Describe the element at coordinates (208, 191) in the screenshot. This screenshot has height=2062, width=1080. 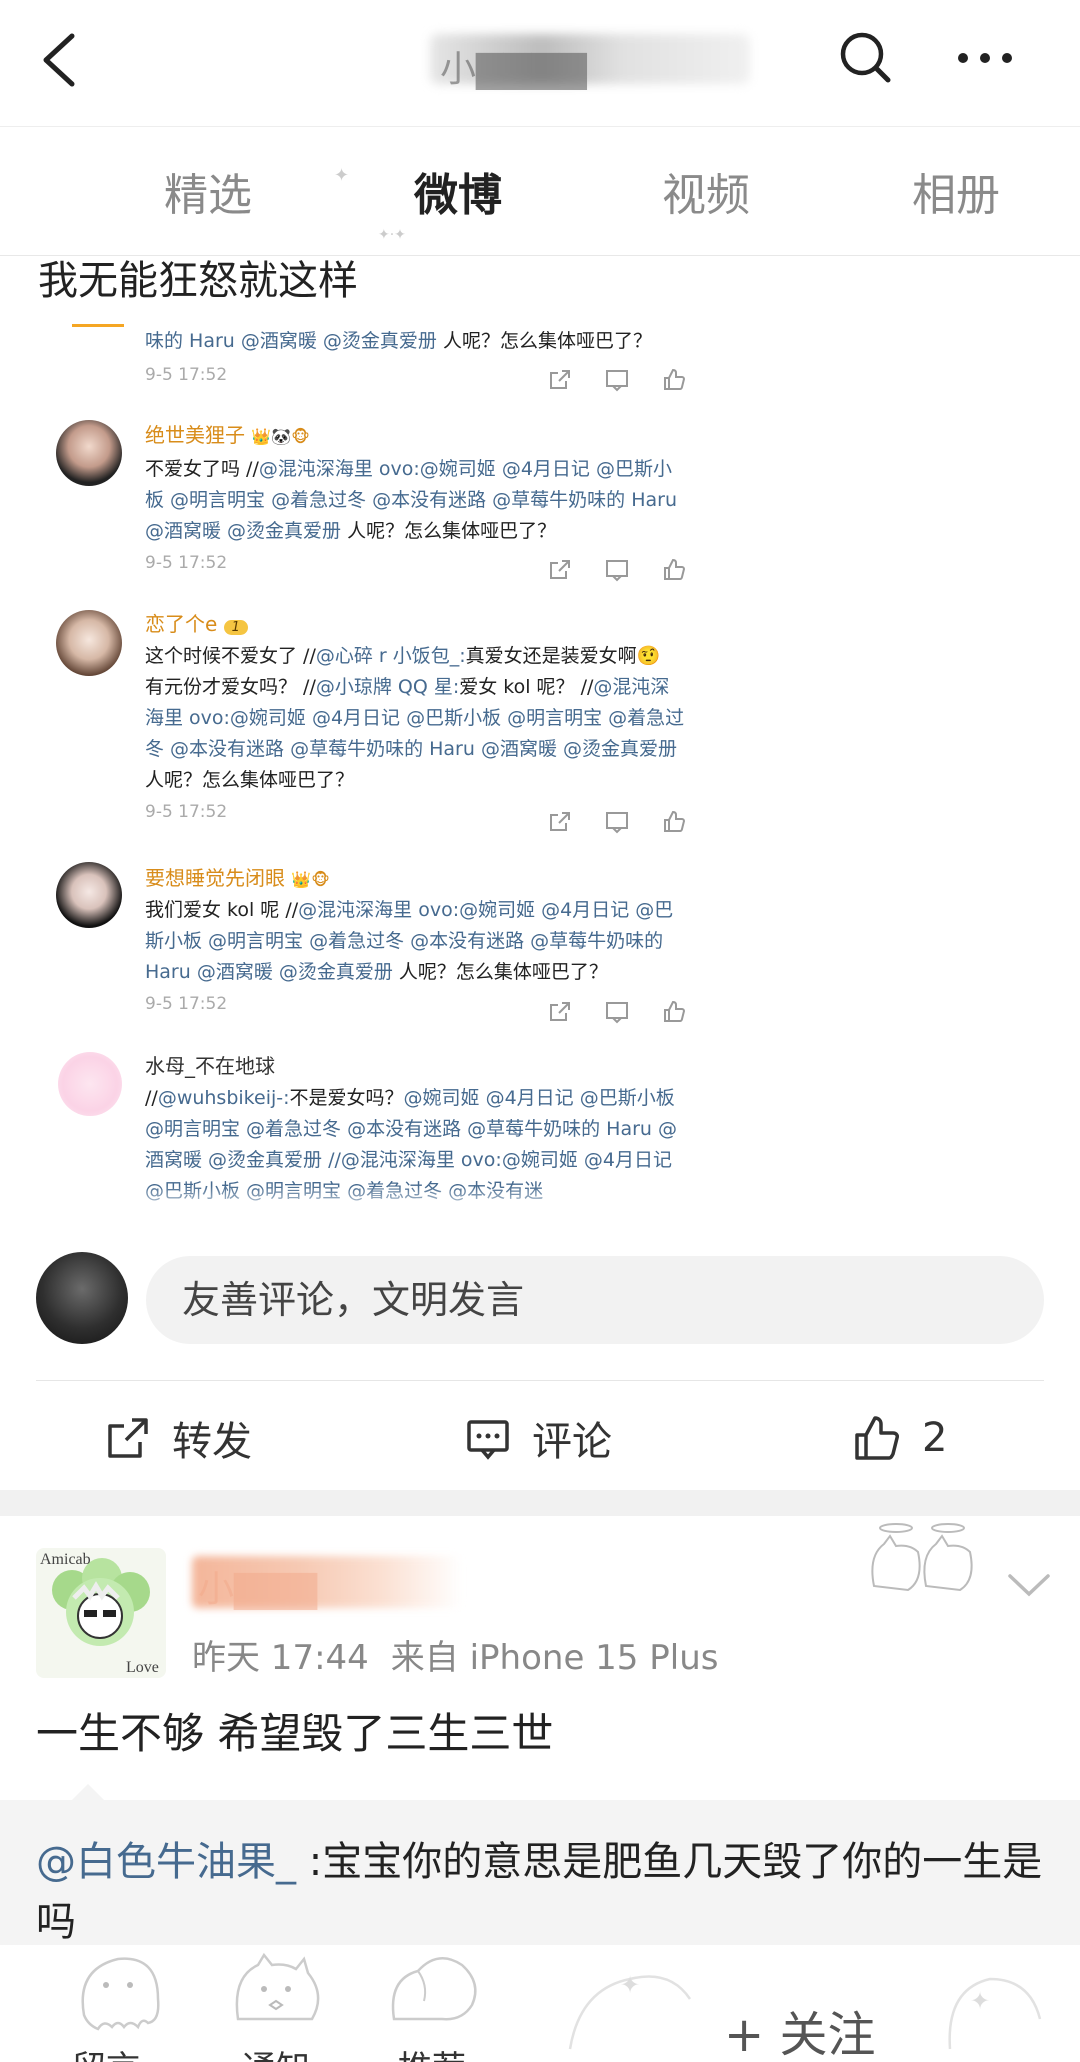
I see `tab-featured: 精选` at that location.